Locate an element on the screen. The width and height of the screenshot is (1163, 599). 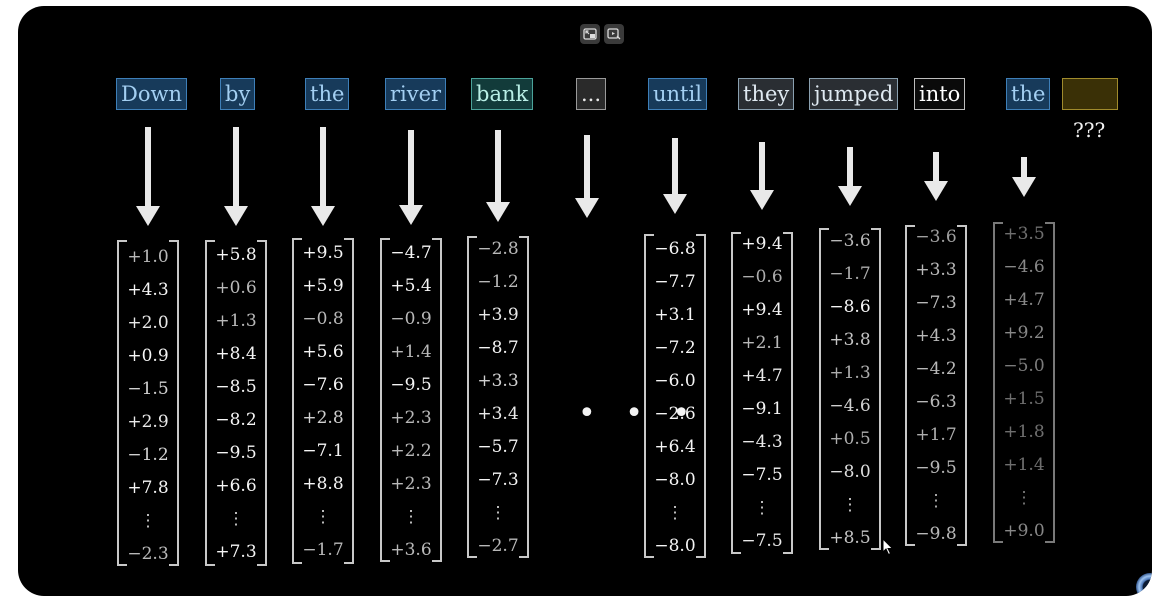
screen-share-icon is located at coordinates (614, 34).